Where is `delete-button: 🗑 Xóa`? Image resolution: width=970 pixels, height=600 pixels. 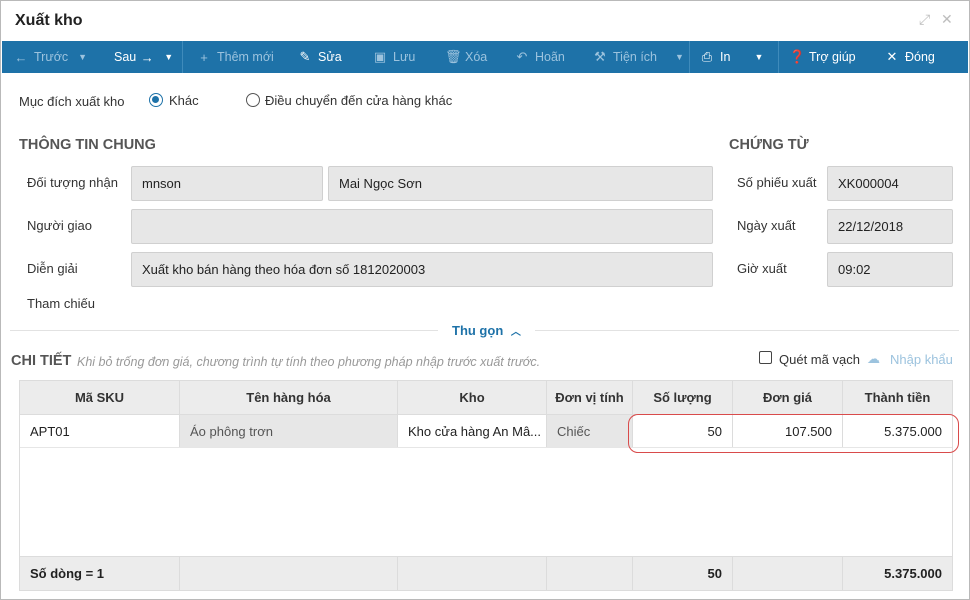
delete-button: 🗑 Xóa is located at coordinates (468, 57).